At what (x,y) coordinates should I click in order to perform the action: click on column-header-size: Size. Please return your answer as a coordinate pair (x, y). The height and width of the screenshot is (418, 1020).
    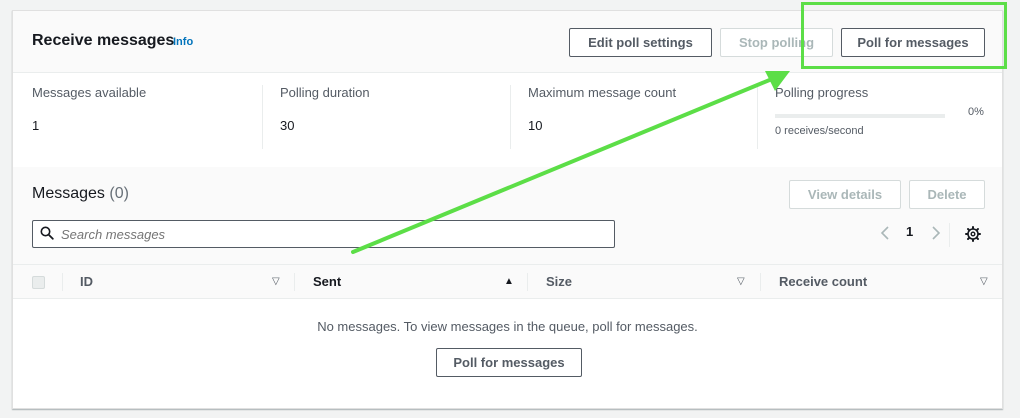
    Looking at the image, I should click on (559, 281).